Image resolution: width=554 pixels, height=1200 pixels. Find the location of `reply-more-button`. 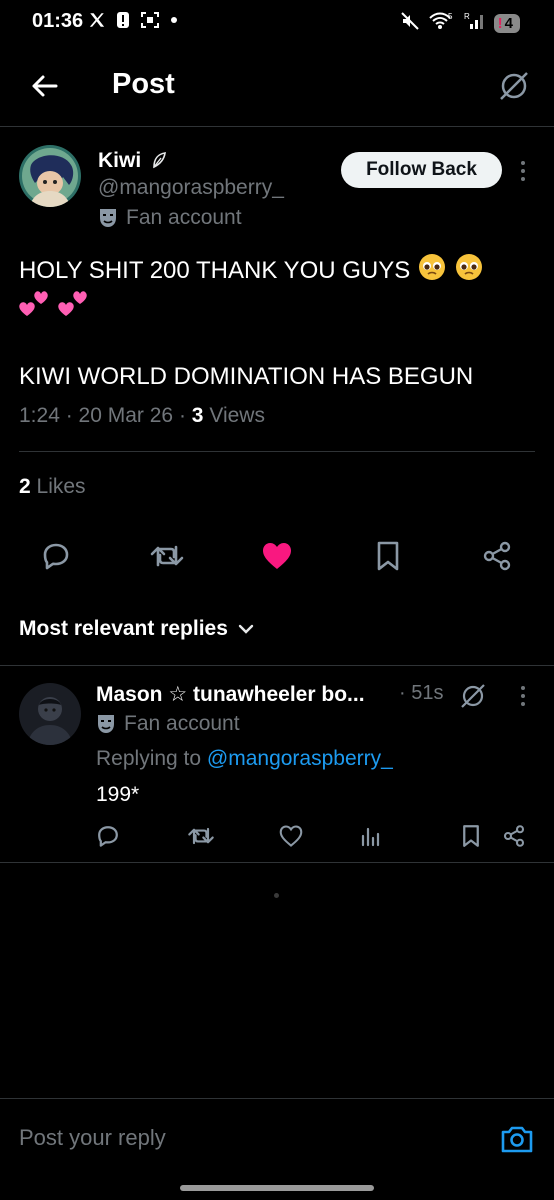

reply-more-button is located at coordinates (523, 696).